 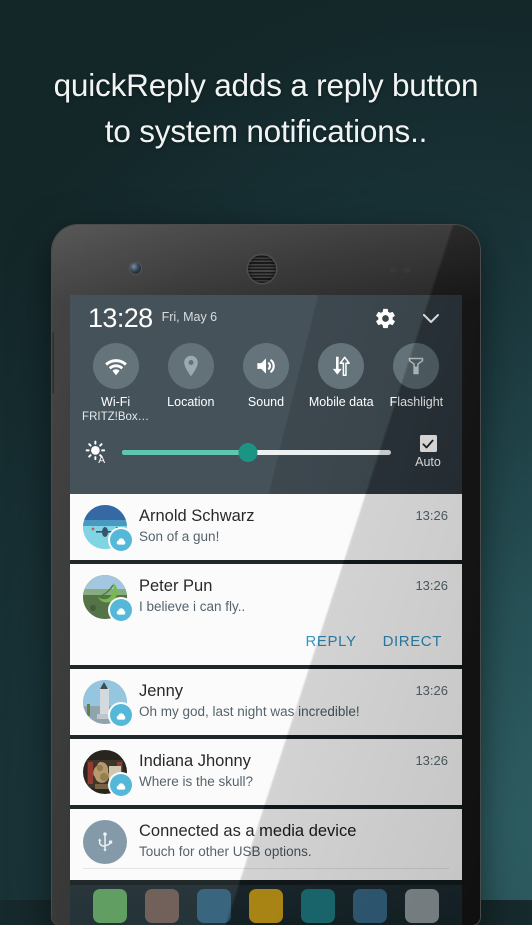 I want to click on clock-date: Fri, May 6, so click(x=189, y=317).